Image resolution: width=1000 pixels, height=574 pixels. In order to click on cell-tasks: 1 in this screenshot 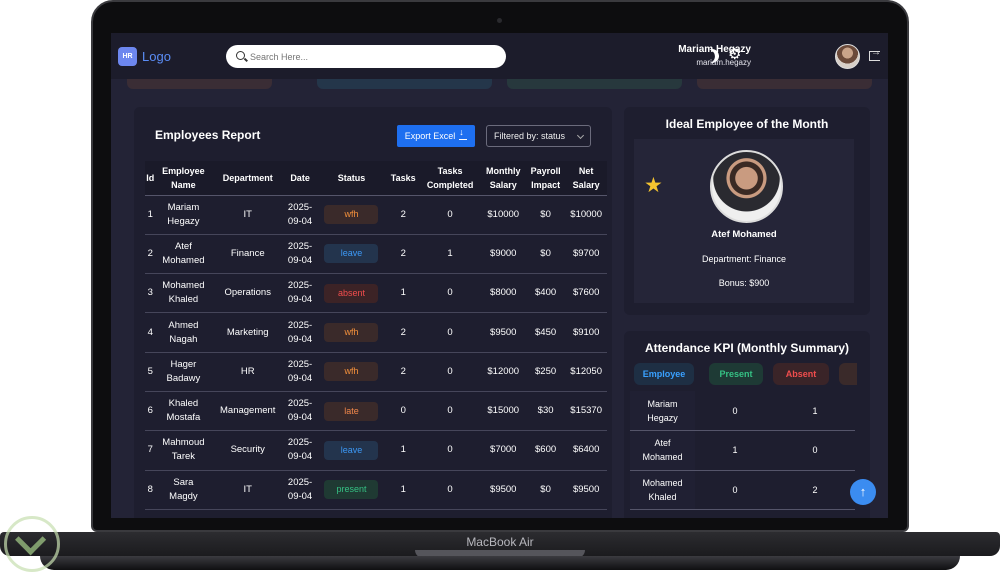, I will do `click(403, 293)`.